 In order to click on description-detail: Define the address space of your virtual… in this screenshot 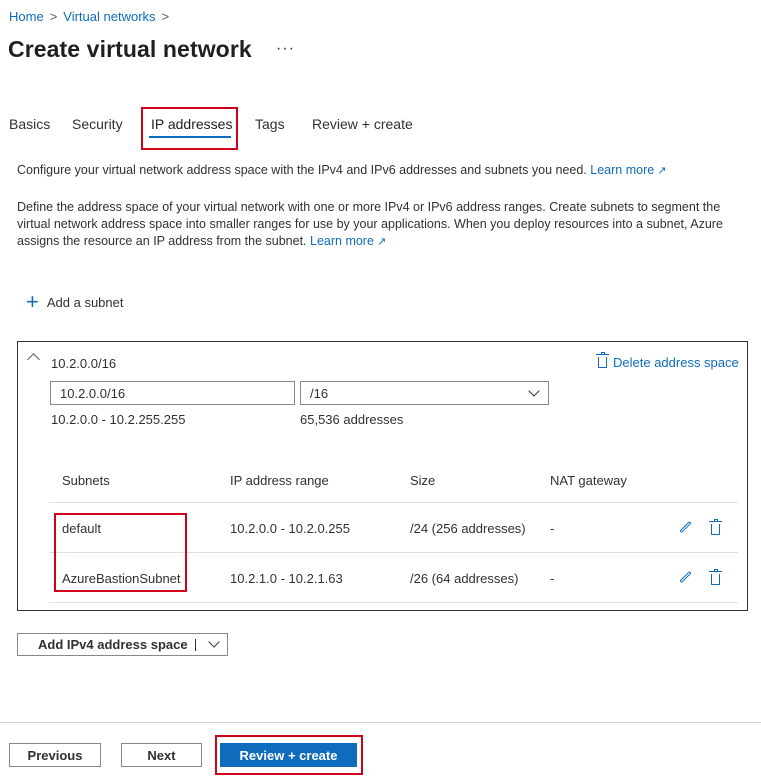, I will do `click(382, 225)`.